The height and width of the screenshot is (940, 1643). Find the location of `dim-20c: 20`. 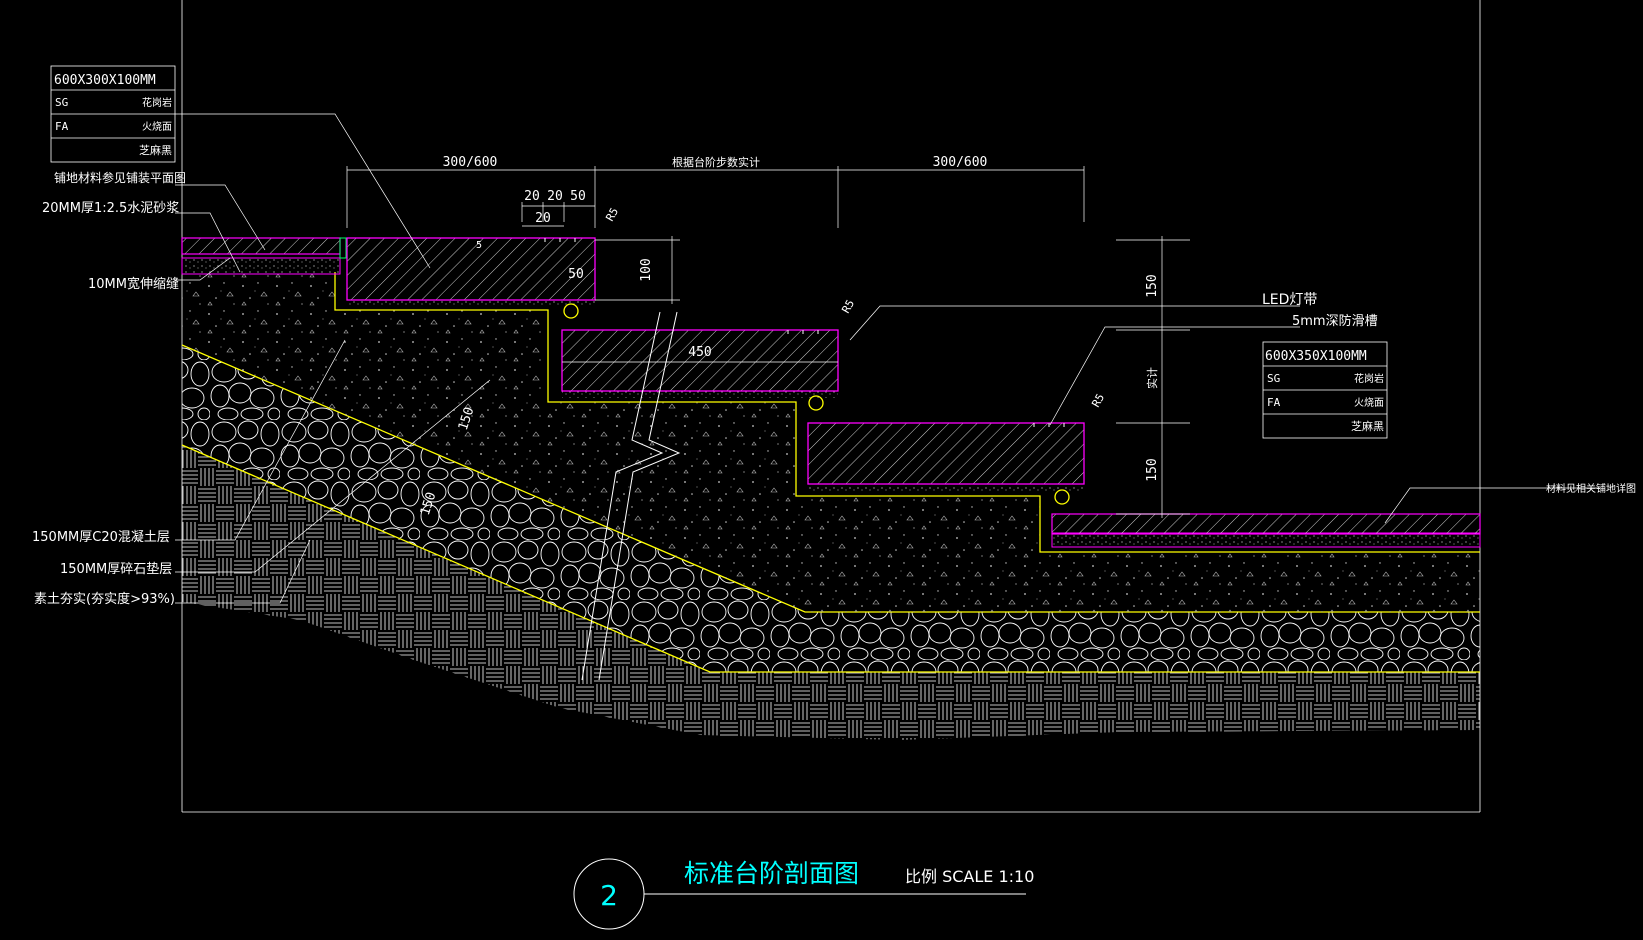

dim-20c: 20 is located at coordinates (543, 218).